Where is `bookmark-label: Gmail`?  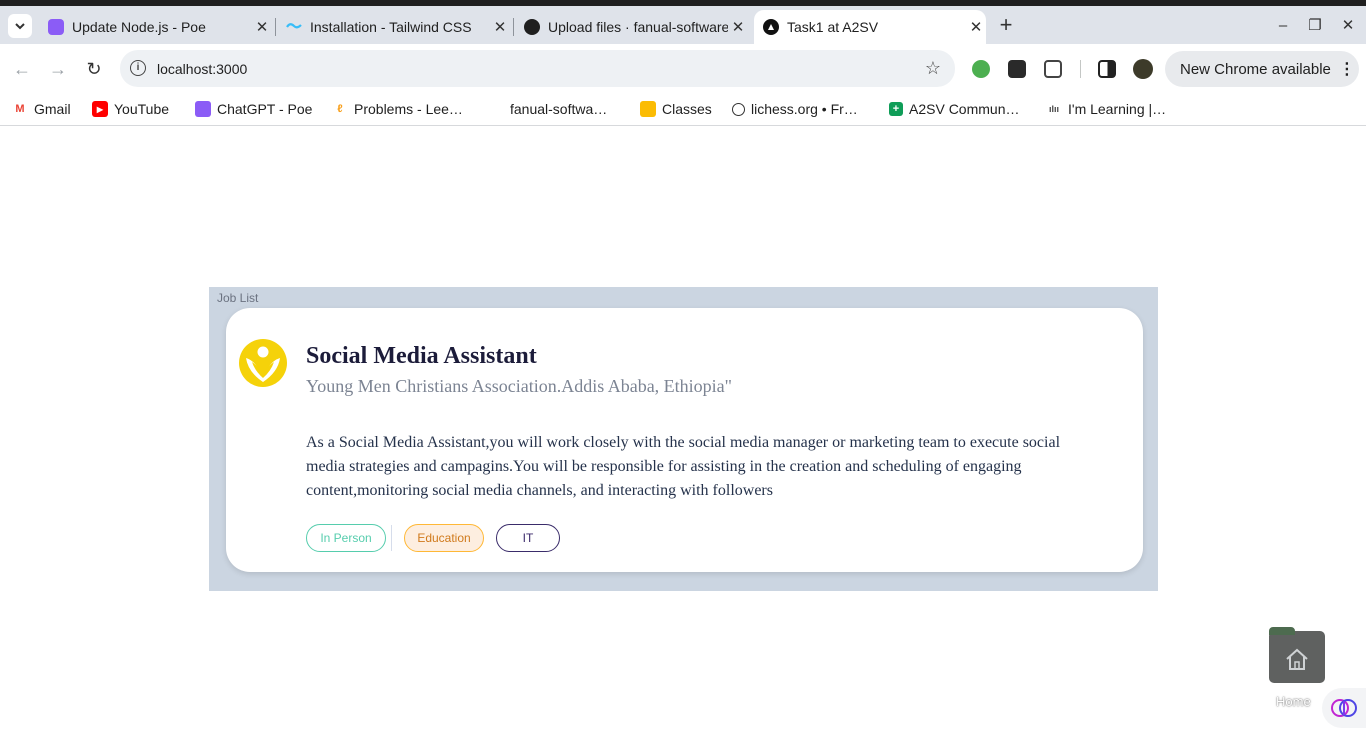 bookmark-label: Gmail is located at coordinates (52, 109).